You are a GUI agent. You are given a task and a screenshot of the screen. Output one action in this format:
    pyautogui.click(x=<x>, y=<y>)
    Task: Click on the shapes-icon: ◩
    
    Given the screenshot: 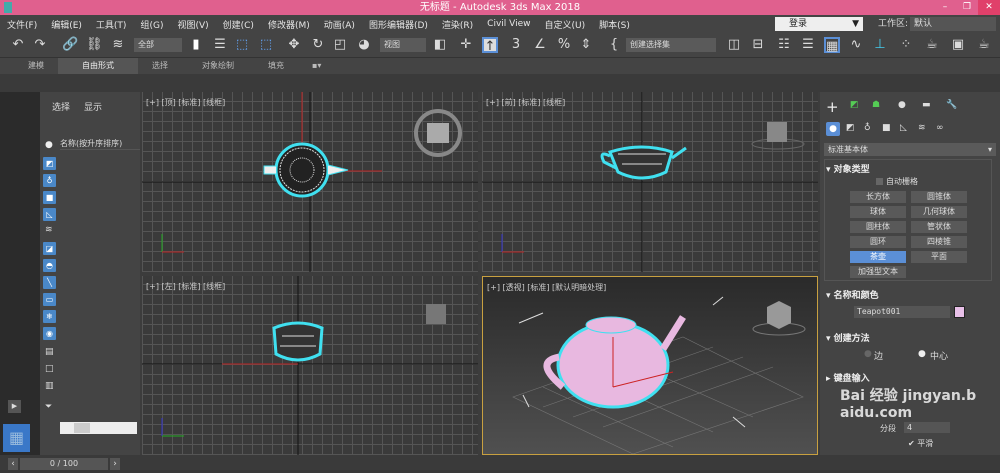 What is the action you would take?
    pyautogui.click(x=850, y=128)
    